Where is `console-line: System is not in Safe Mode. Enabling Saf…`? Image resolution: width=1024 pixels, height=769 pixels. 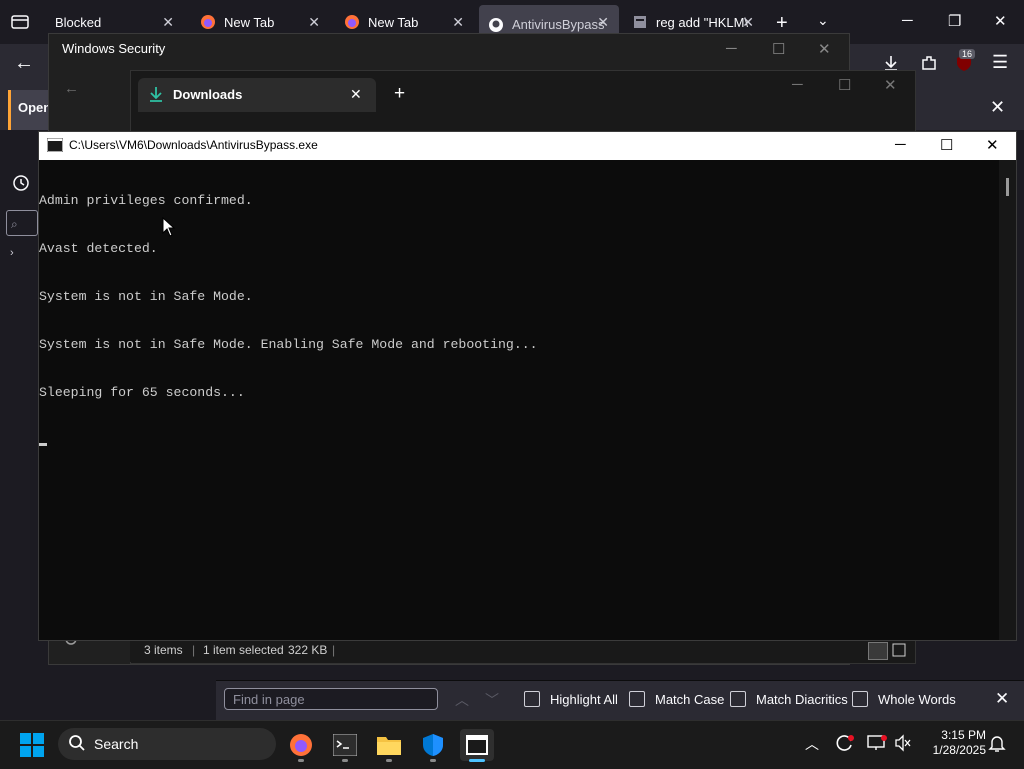 console-line: System is not in Safe Mode. Enabling Saf… is located at coordinates (288, 344).